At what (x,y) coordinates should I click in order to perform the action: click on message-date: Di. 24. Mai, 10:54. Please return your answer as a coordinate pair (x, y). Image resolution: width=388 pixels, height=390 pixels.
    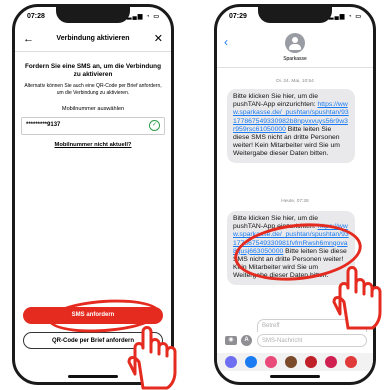
    Looking at the image, I should click on (295, 81).